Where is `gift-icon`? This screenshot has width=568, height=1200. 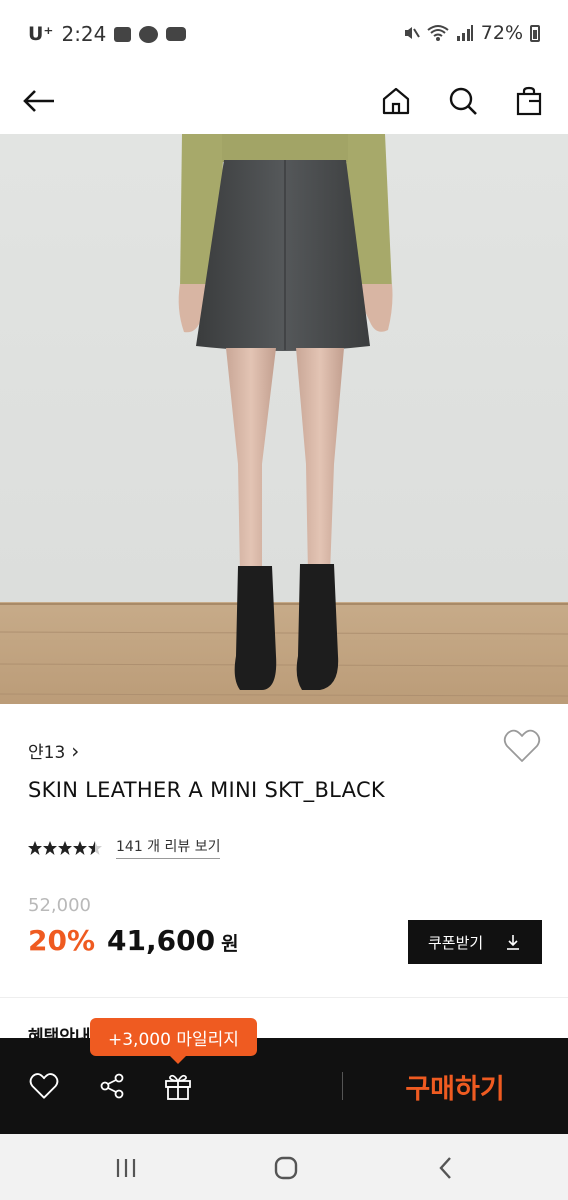 gift-icon is located at coordinates (178, 1087).